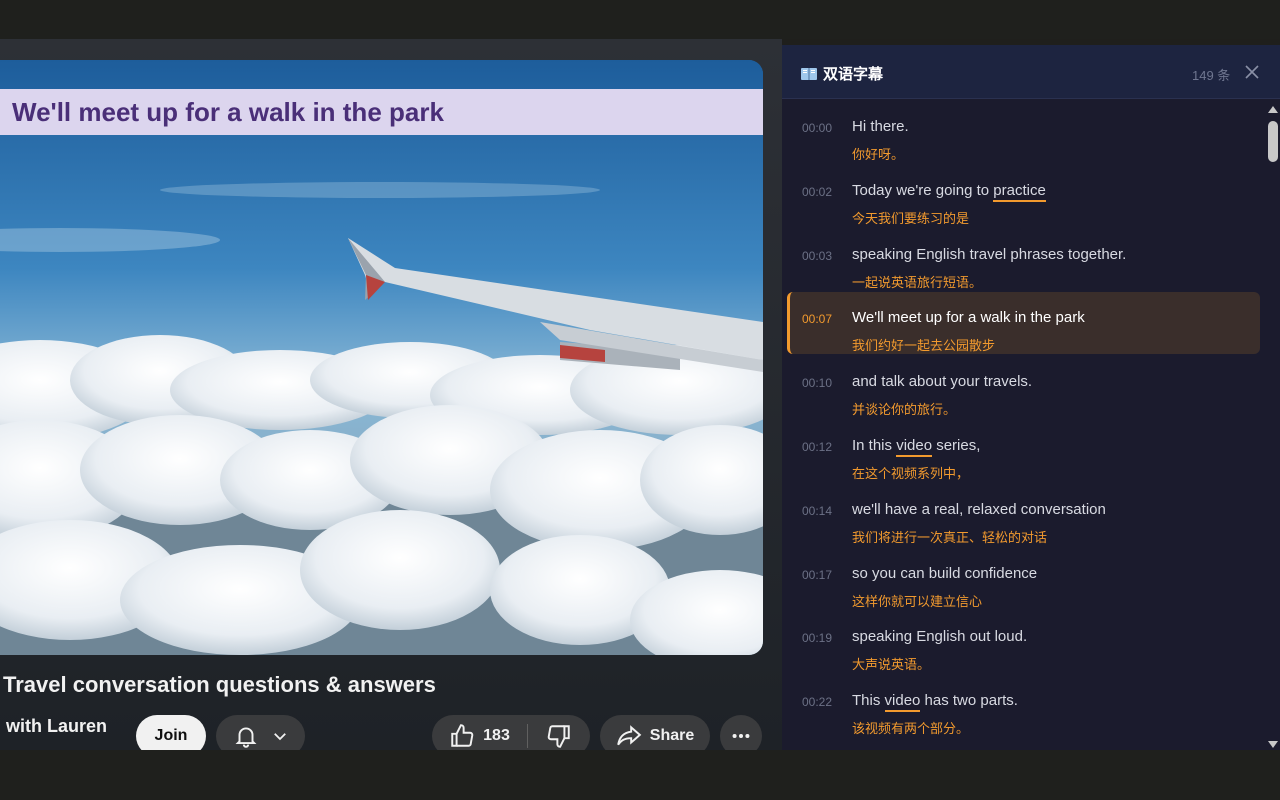 The image size is (1280, 800). What do you see at coordinates (245, 737) in the screenshot?
I see `bell-icon` at bounding box center [245, 737].